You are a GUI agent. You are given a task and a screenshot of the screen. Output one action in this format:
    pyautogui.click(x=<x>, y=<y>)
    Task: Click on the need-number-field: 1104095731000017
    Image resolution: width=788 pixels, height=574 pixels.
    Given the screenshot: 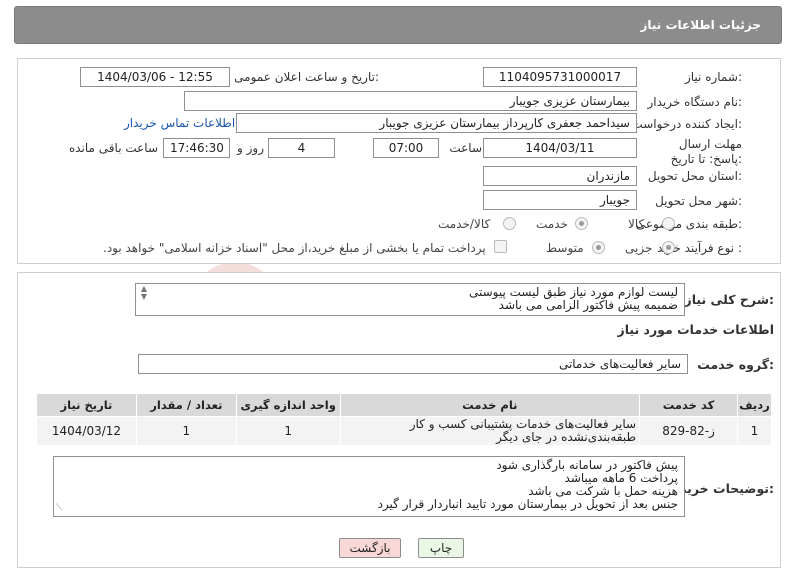 What is the action you would take?
    pyautogui.click(x=560, y=77)
    